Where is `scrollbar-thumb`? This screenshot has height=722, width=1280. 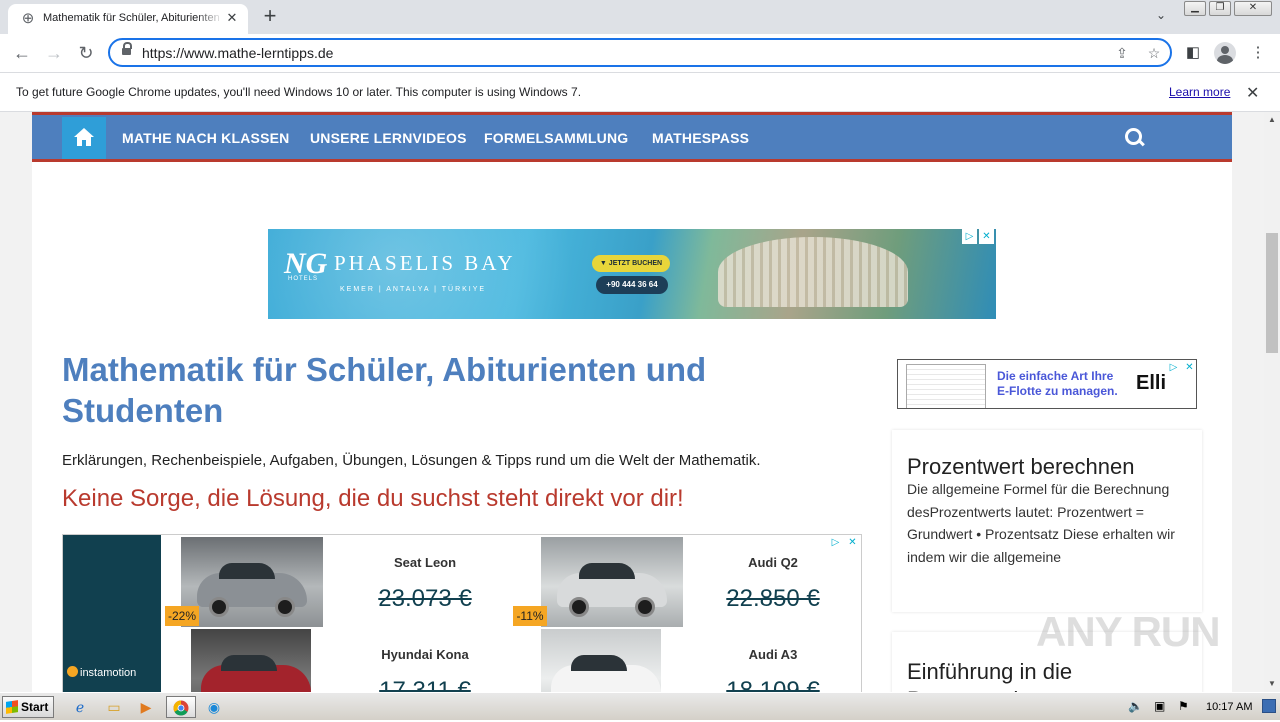
scrollbar-thumb is located at coordinates (1272, 293).